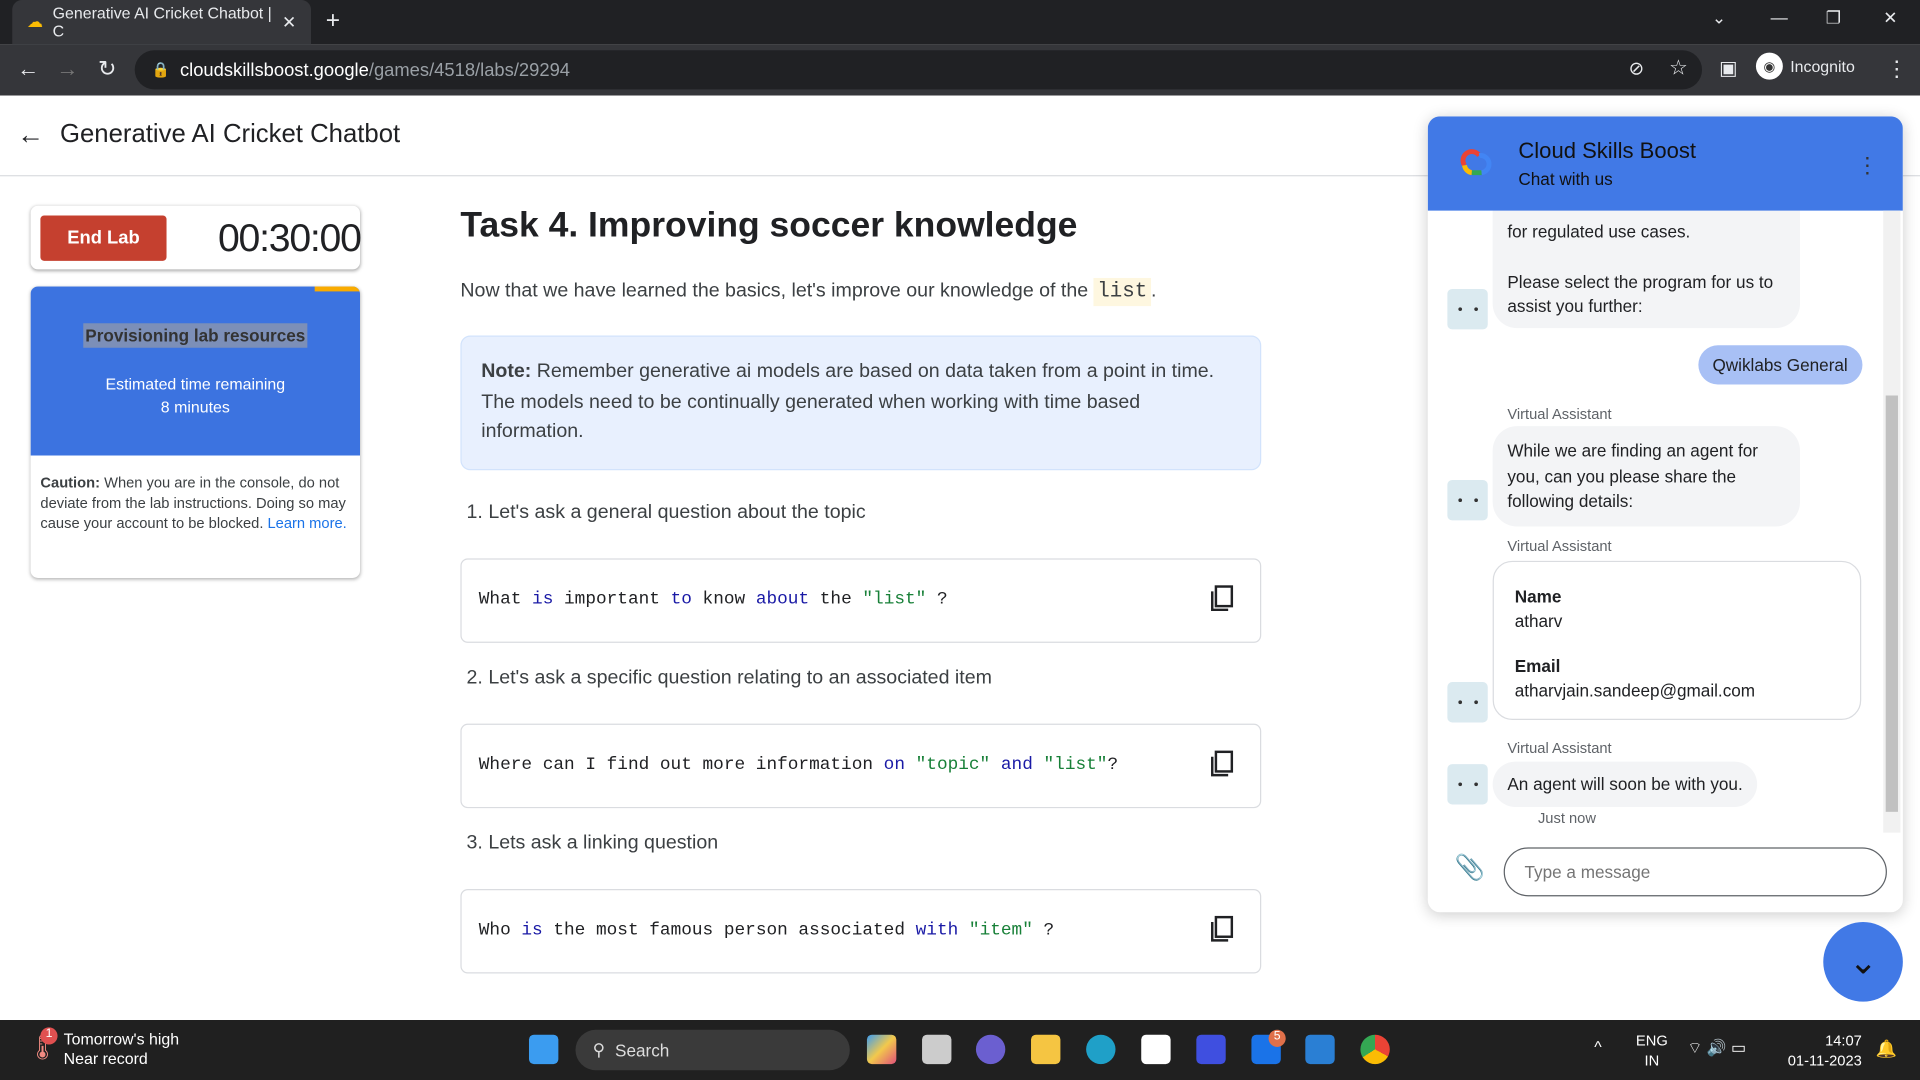 The width and height of the screenshot is (1920, 1080). Describe the element at coordinates (894, 765) in the screenshot. I see `code-token: on` at that location.